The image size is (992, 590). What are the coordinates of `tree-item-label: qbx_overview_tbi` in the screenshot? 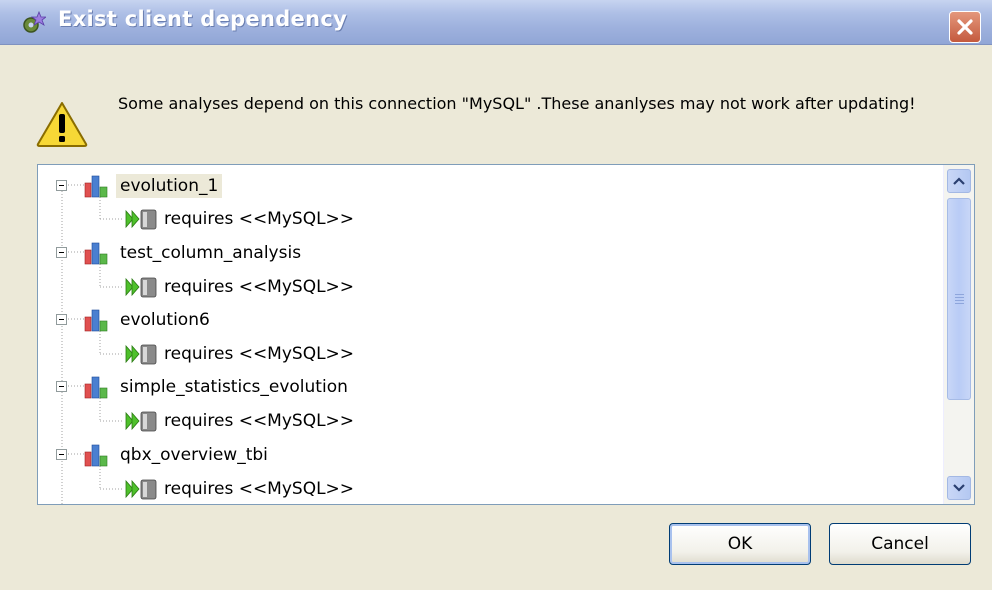 It's located at (194, 455).